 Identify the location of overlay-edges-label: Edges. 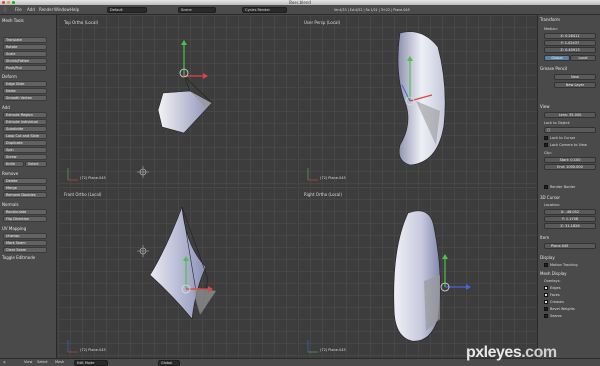
(555, 288).